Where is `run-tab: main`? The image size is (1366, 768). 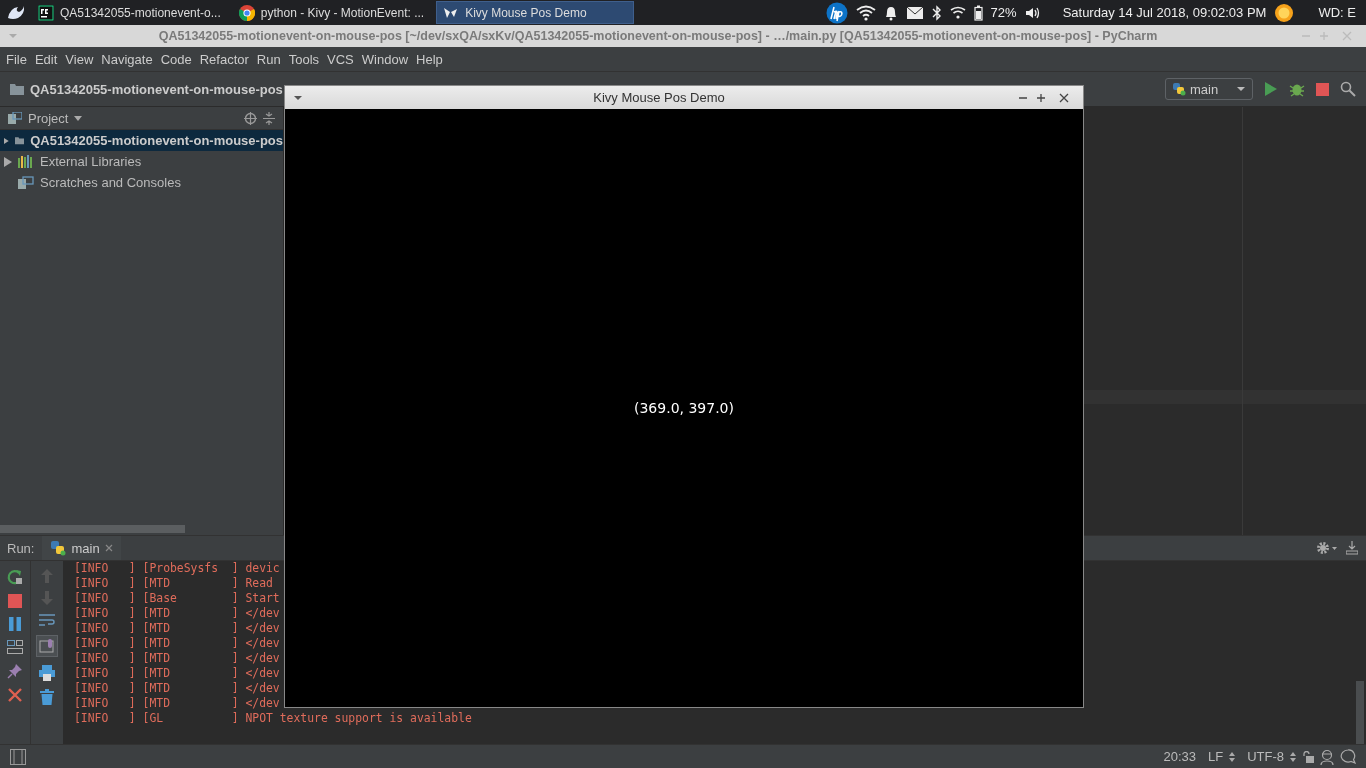 run-tab: main is located at coordinates (81, 548).